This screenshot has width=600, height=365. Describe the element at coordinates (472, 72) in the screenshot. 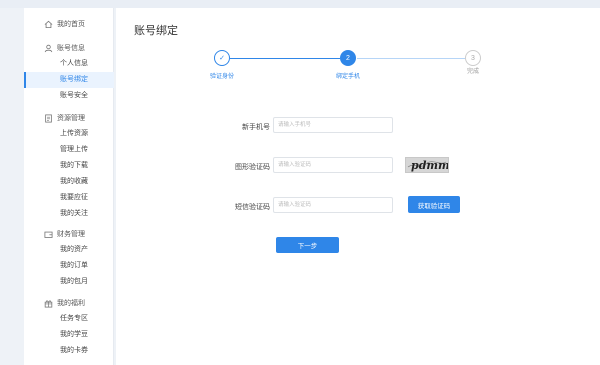

I see `step-3-label: 完成` at that location.